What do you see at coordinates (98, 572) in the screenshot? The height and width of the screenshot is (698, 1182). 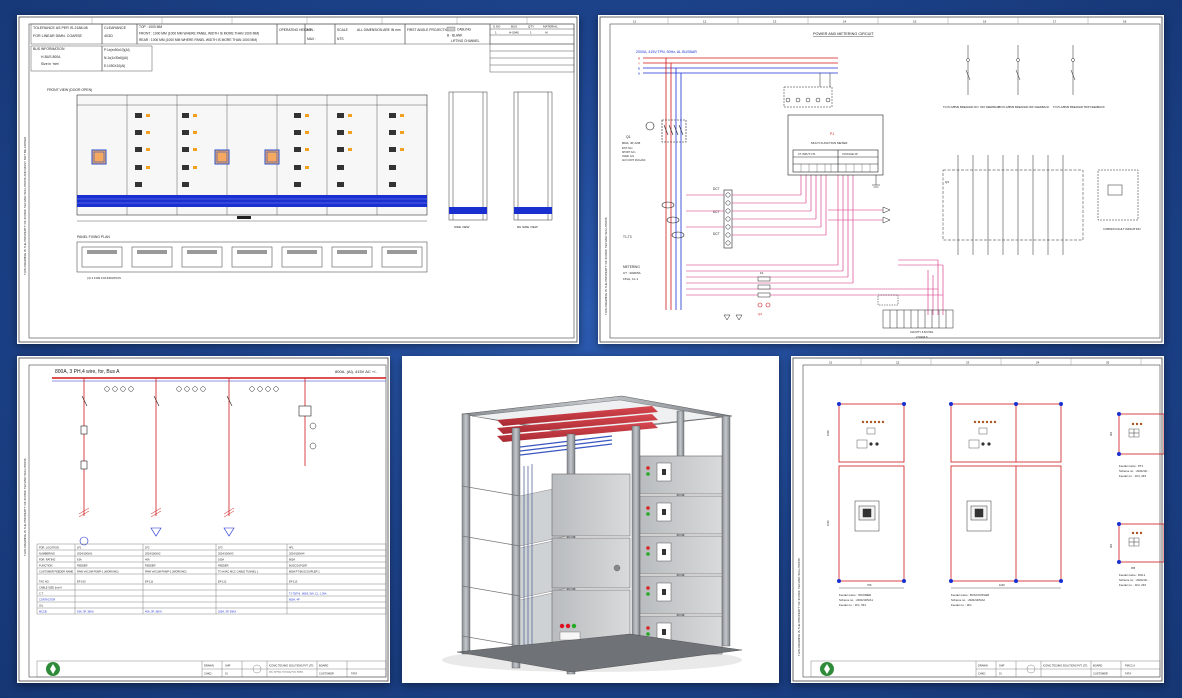 I see `f1-name: RAW VACUM PUMP-1 (WORKING)` at bounding box center [98, 572].